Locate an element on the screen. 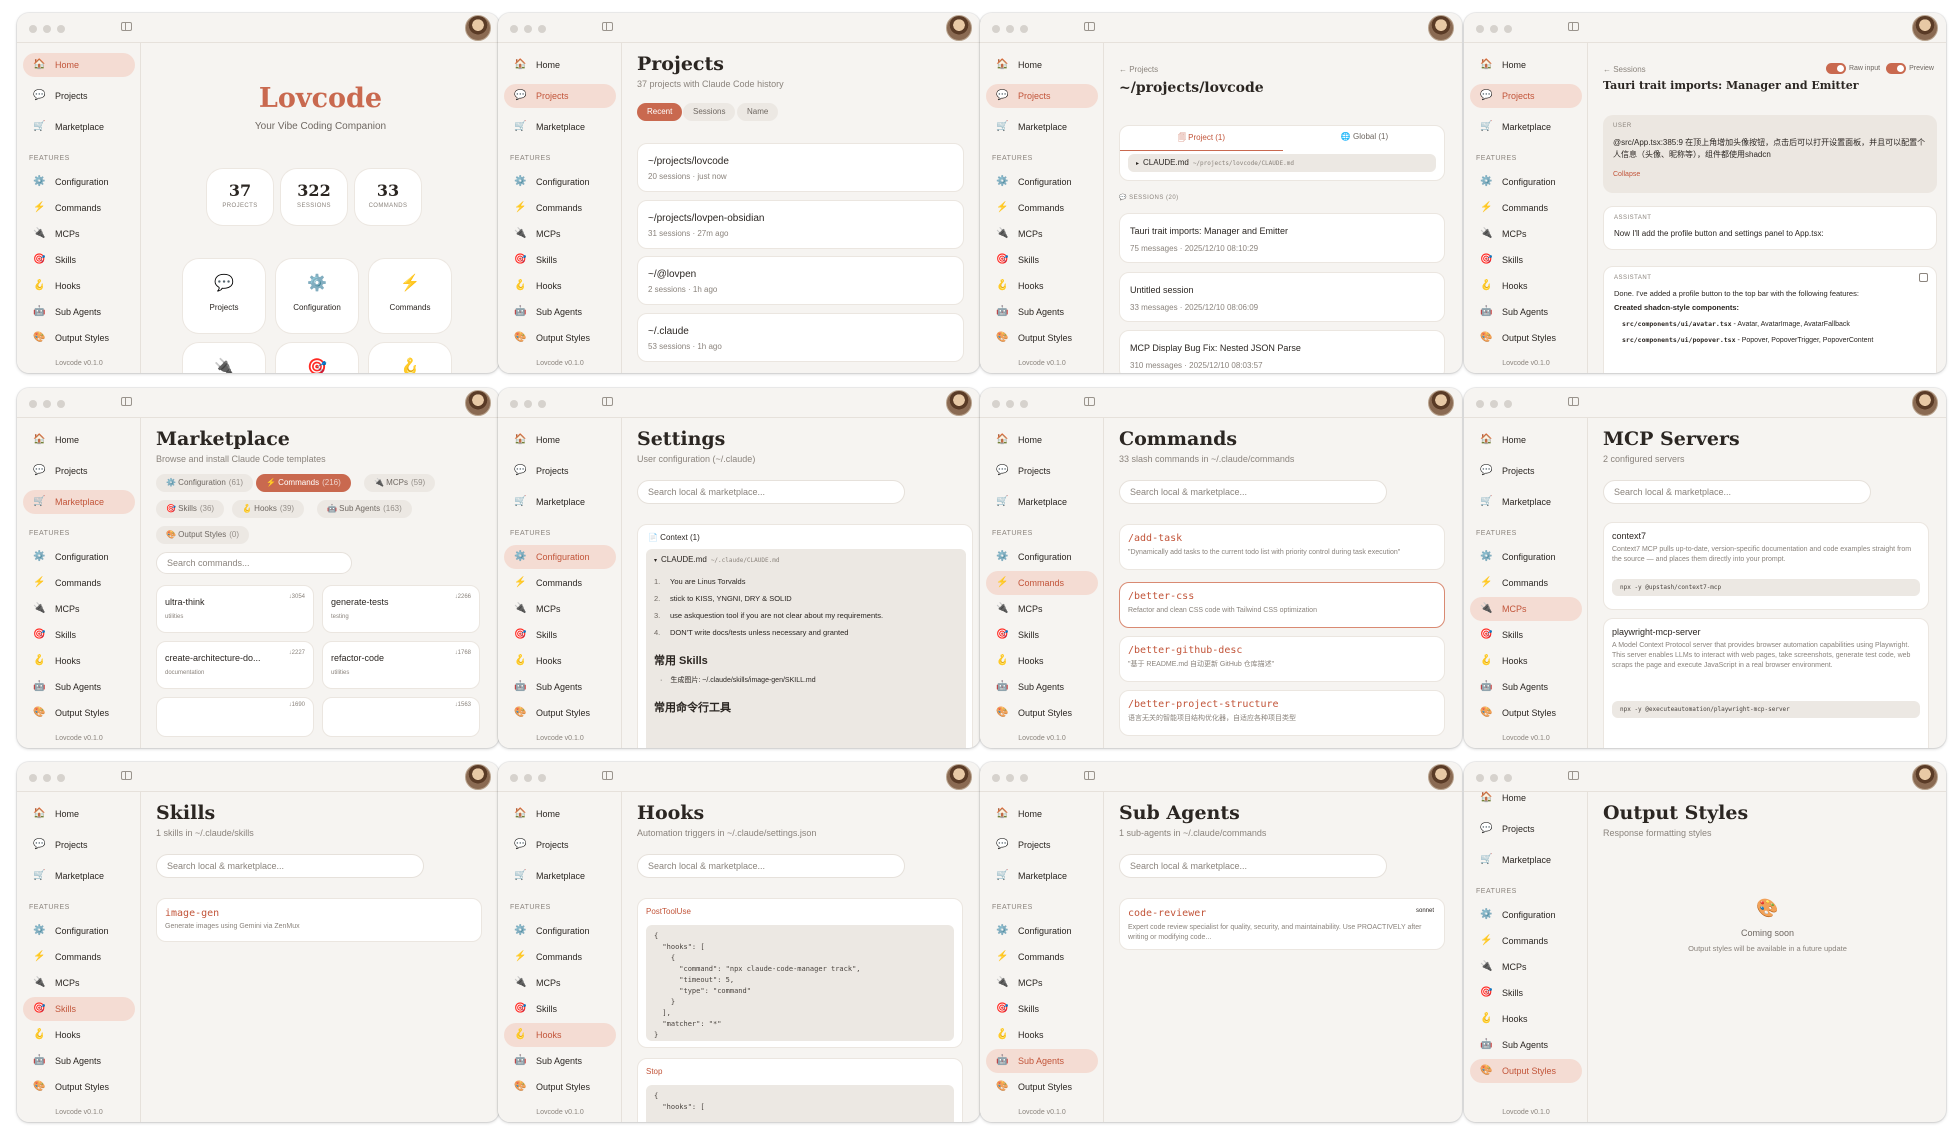 The image size is (1956, 1142). quick-action-commands: ⚡ Commands is located at coordinates (410, 296).